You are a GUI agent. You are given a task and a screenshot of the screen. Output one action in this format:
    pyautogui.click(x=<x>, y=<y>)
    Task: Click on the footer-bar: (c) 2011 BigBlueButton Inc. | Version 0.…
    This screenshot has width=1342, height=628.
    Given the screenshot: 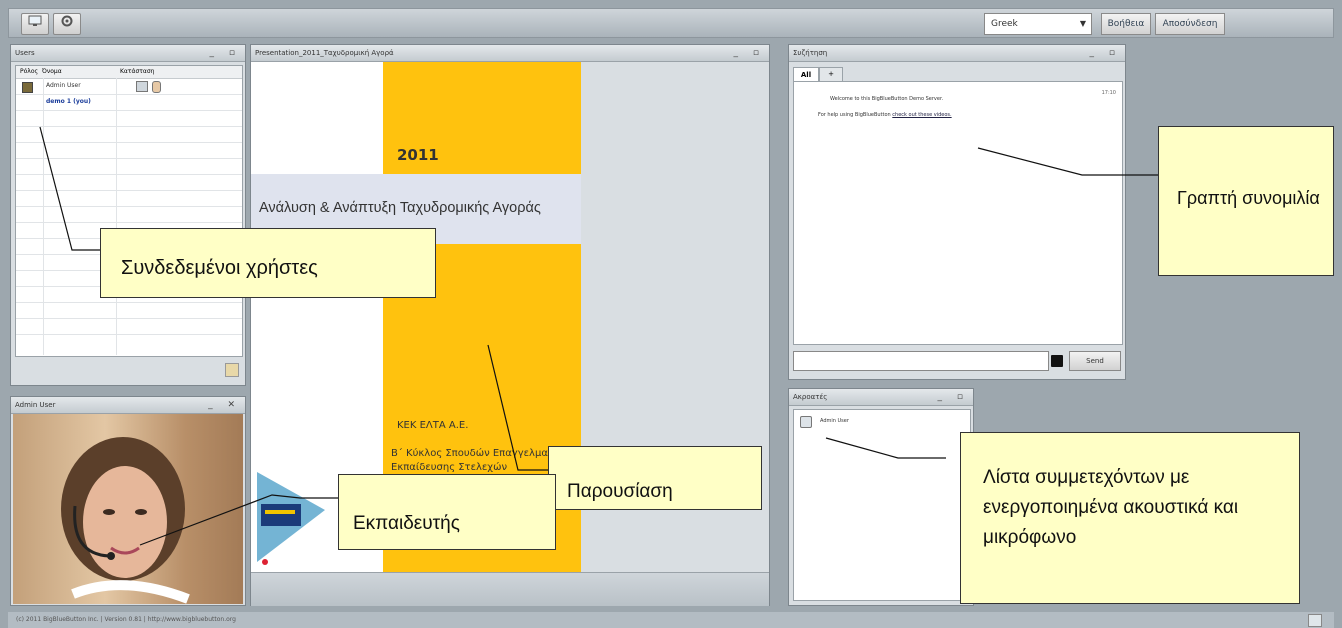 What is the action you would take?
    pyautogui.click(x=671, y=620)
    